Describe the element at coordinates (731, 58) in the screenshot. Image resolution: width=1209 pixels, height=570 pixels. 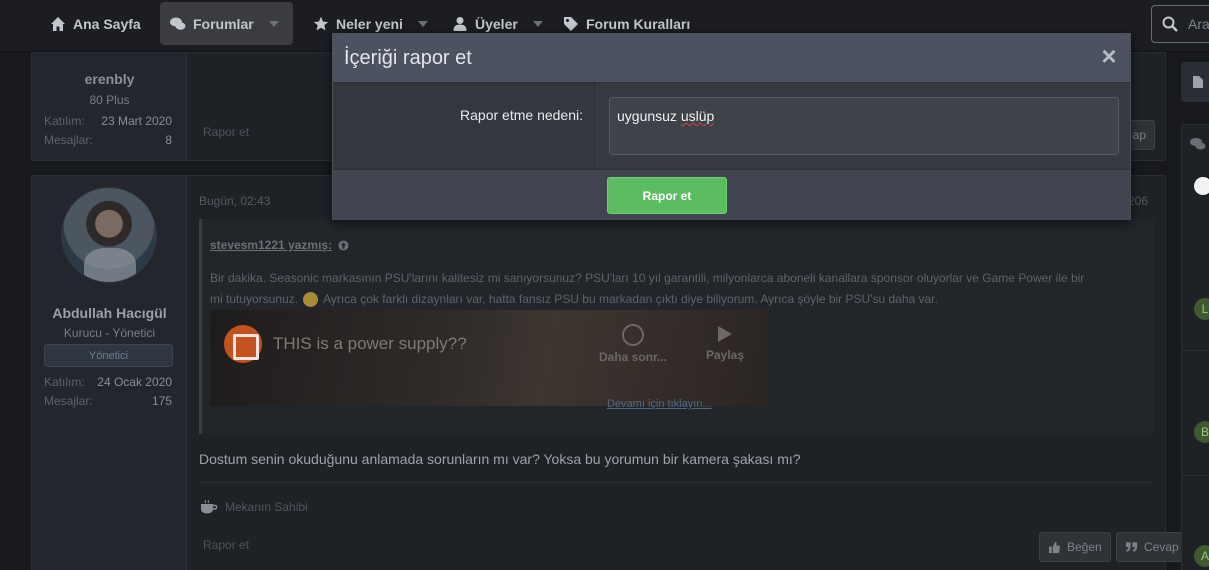
I see `dialog-header: İçeriği rapor et ×` at that location.